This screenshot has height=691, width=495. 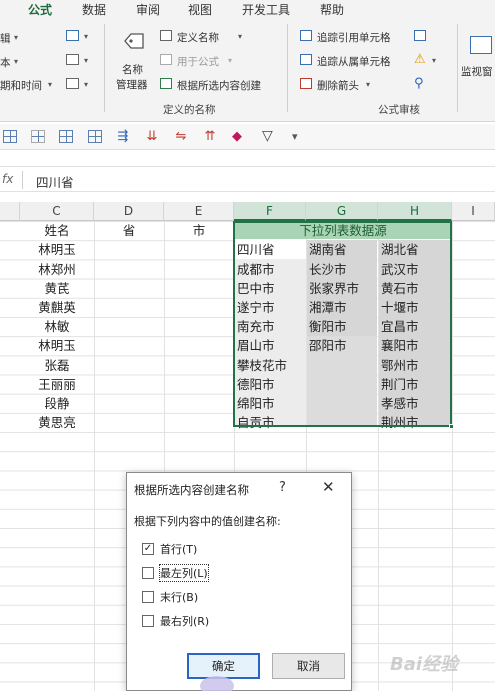 I want to click on column-header-d: D, so click(x=129, y=211).